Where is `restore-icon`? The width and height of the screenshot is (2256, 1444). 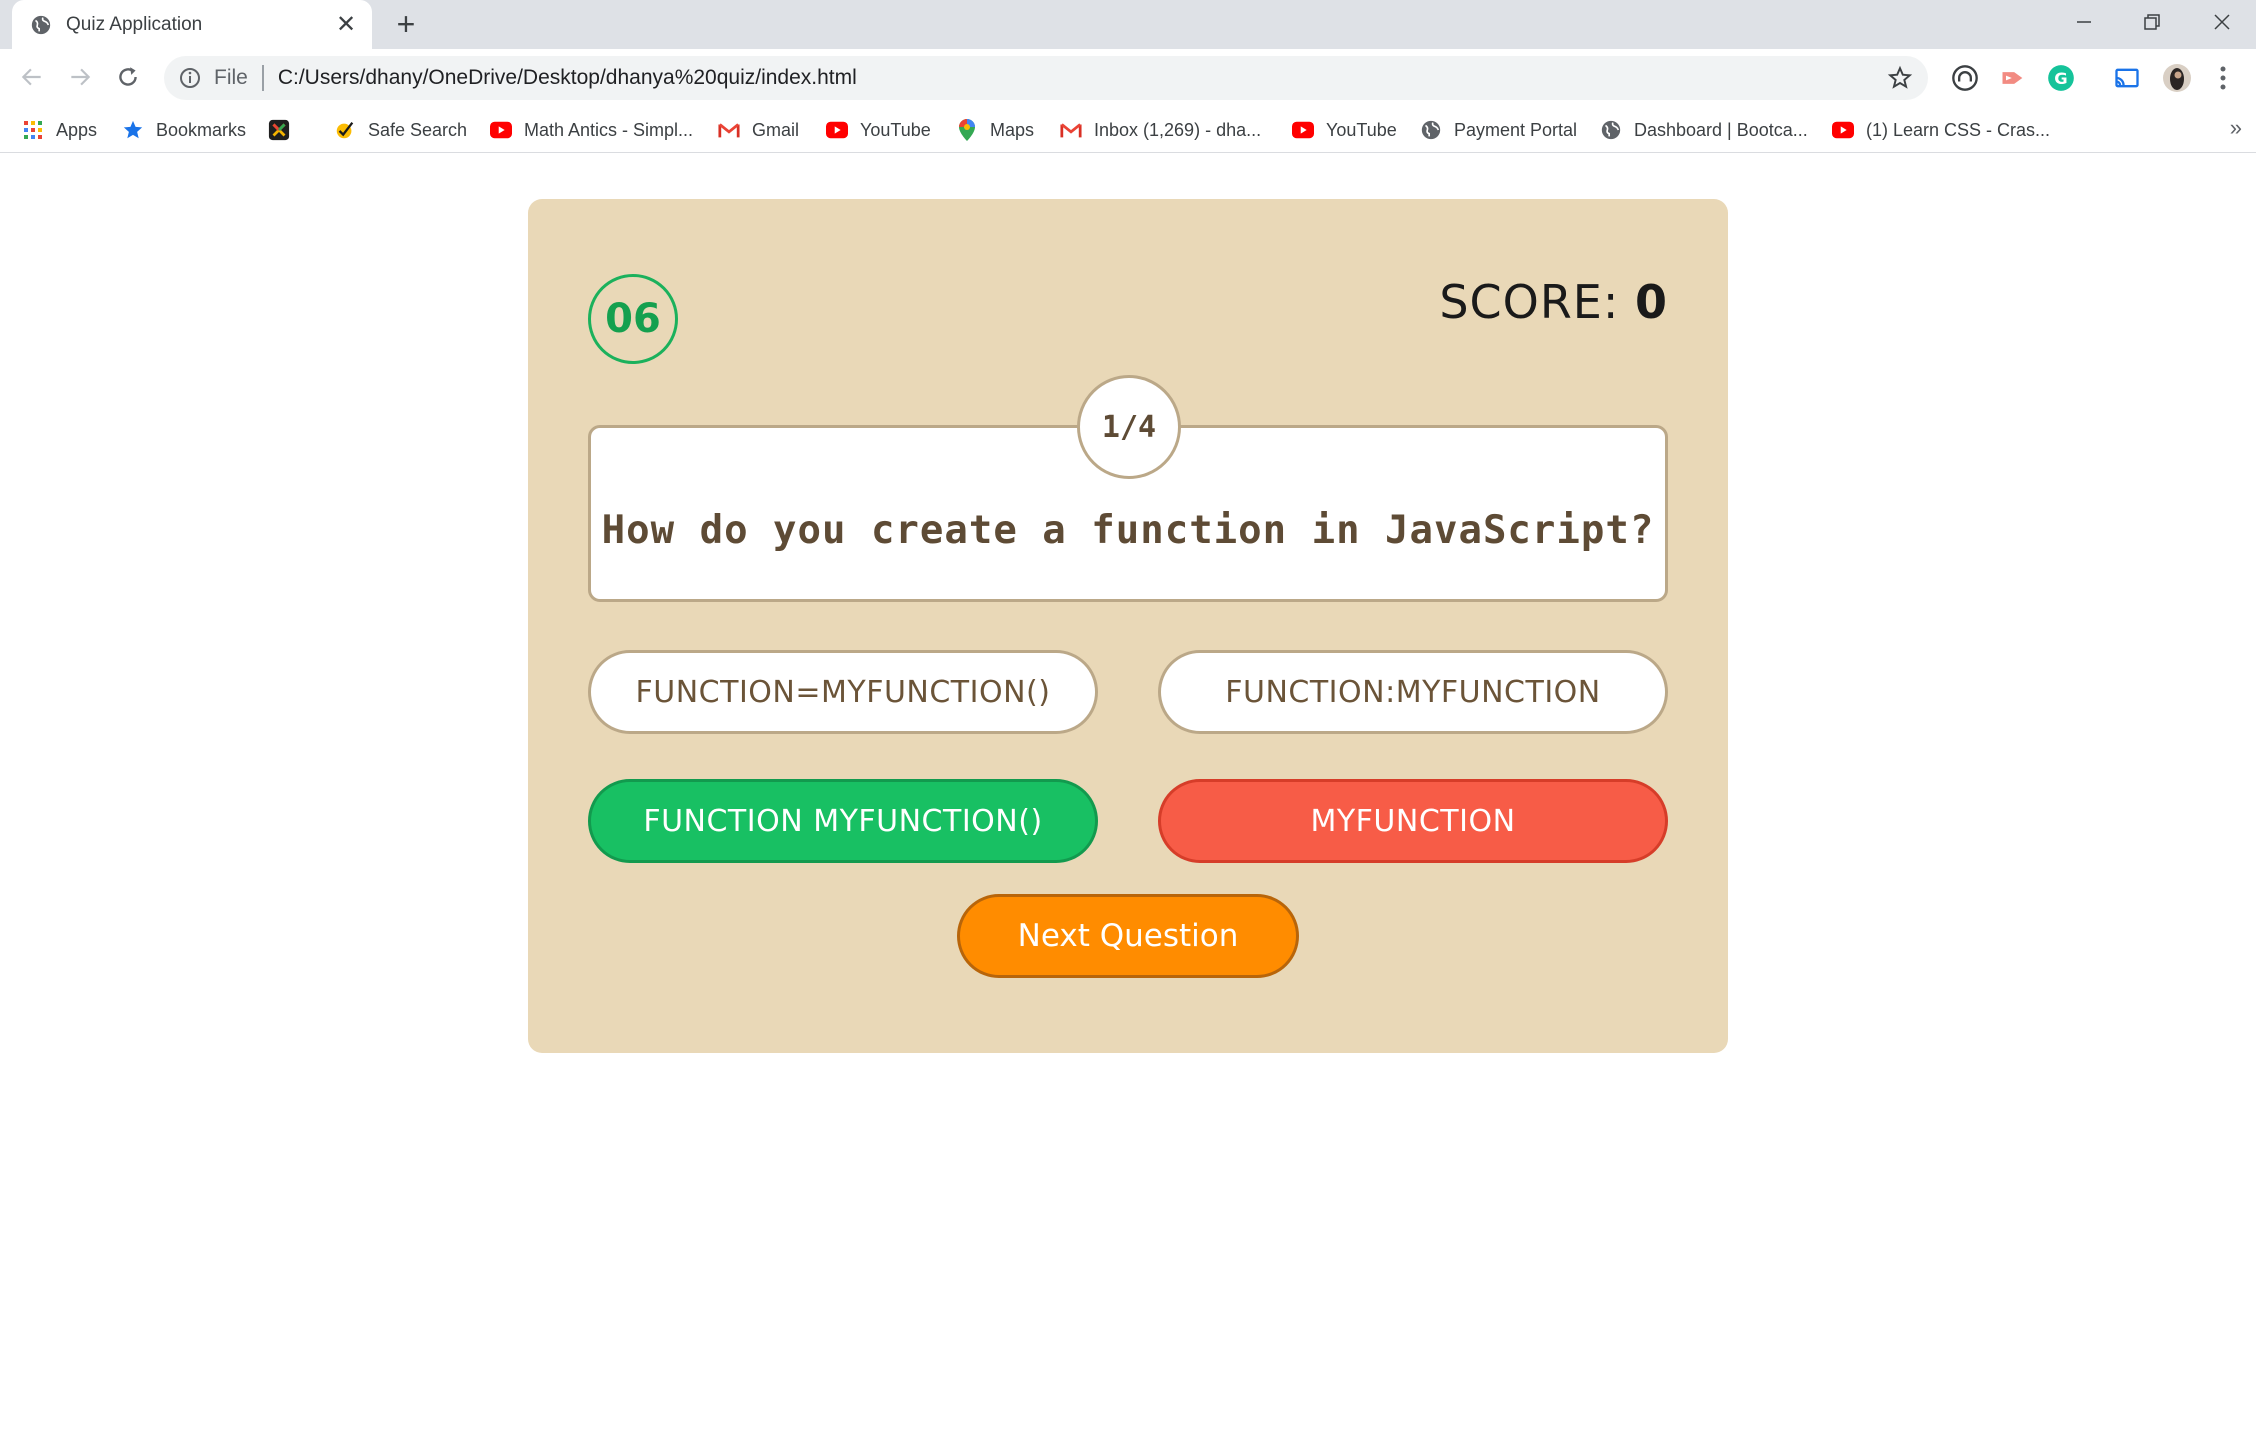
restore-icon is located at coordinates (2152, 22).